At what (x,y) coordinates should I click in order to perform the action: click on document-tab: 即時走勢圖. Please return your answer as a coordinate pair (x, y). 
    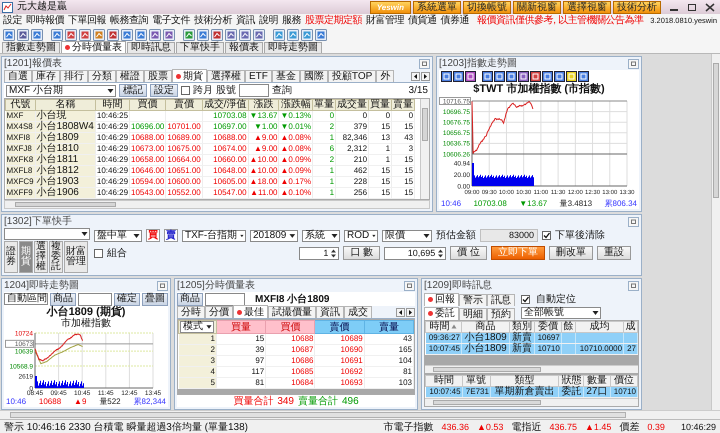
    Looking at the image, I should click on (293, 47).